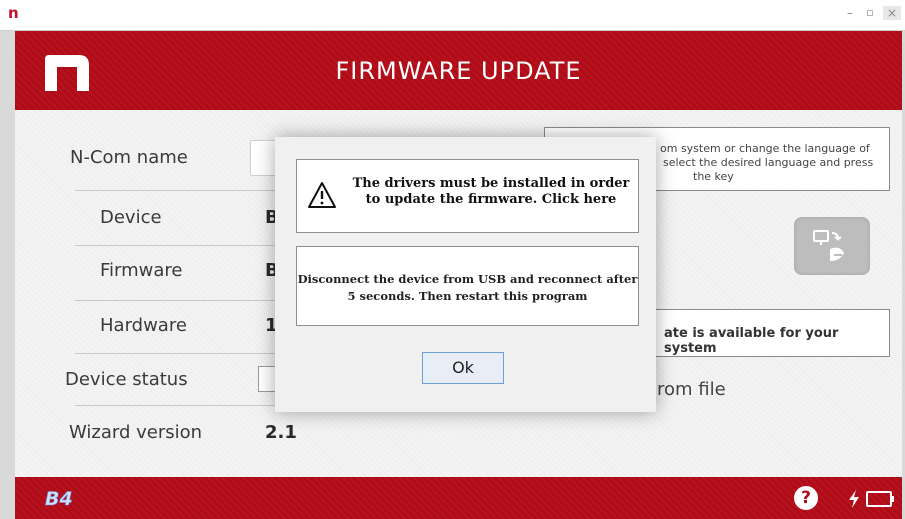  I want to click on language-sync-icon, so click(828, 245).